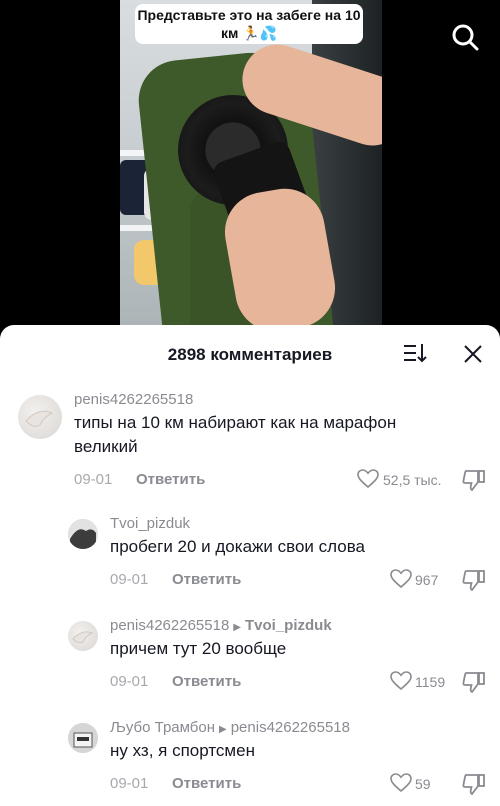  What do you see at coordinates (465, 37) in the screenshot?
I see `search-icon` at bounding box center [465, 37].